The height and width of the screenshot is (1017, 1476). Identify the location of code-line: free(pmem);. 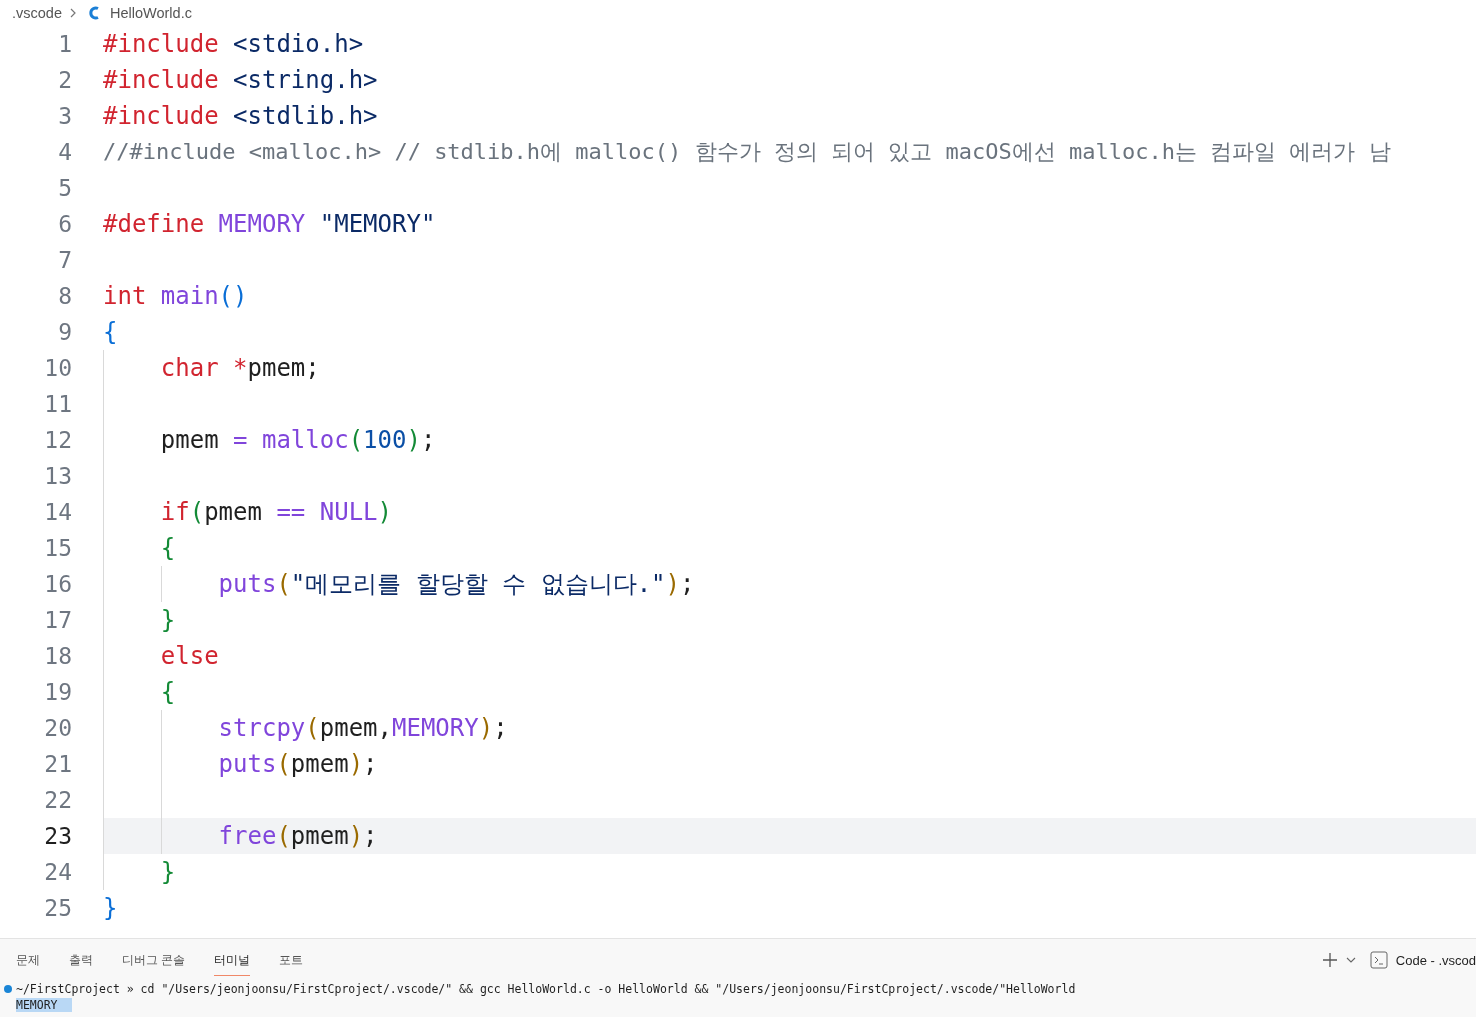
(297, 836).